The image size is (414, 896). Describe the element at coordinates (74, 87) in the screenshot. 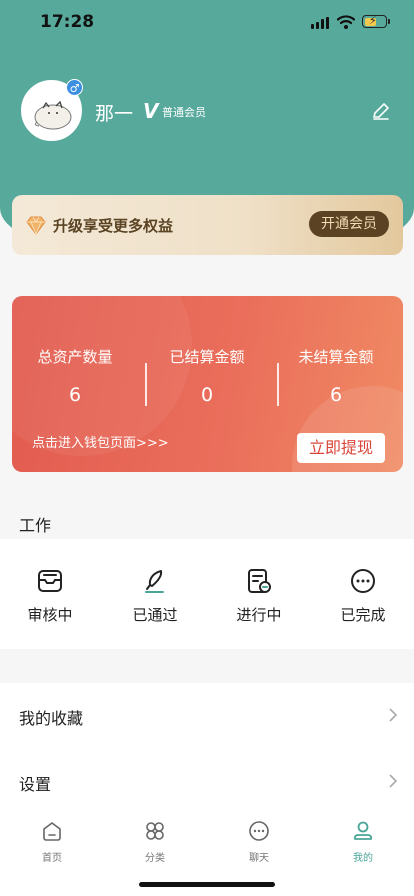

I see `male-icon: ♂` at that location.